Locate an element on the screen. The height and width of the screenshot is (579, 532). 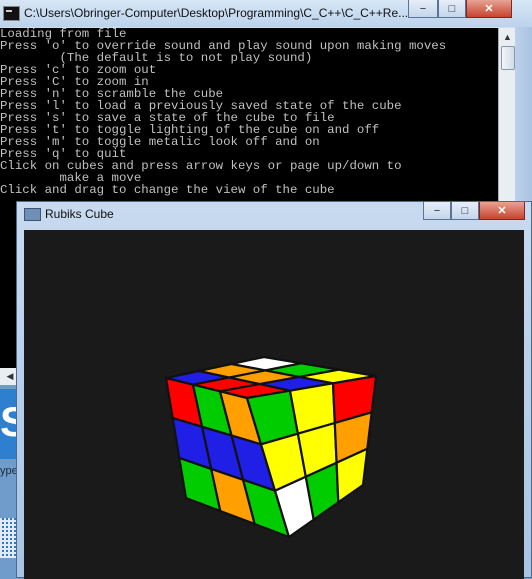
desktop-grid-icon is located at coordinates (8, 538).